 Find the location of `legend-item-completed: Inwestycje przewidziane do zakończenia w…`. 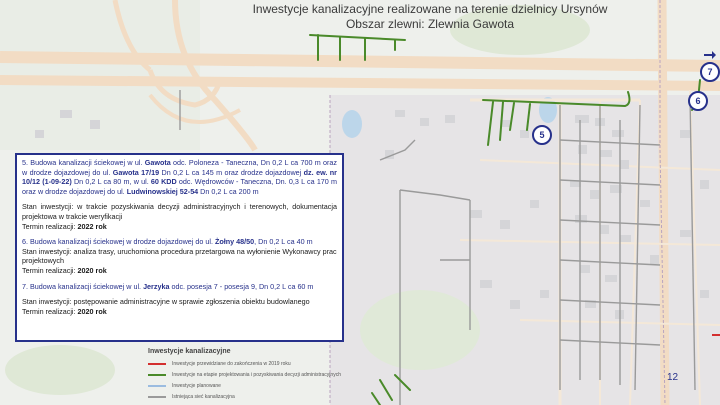

legend-item-completed: Inwestycje przewidziane do zakończenia w… is located at coordinates (263, 363).